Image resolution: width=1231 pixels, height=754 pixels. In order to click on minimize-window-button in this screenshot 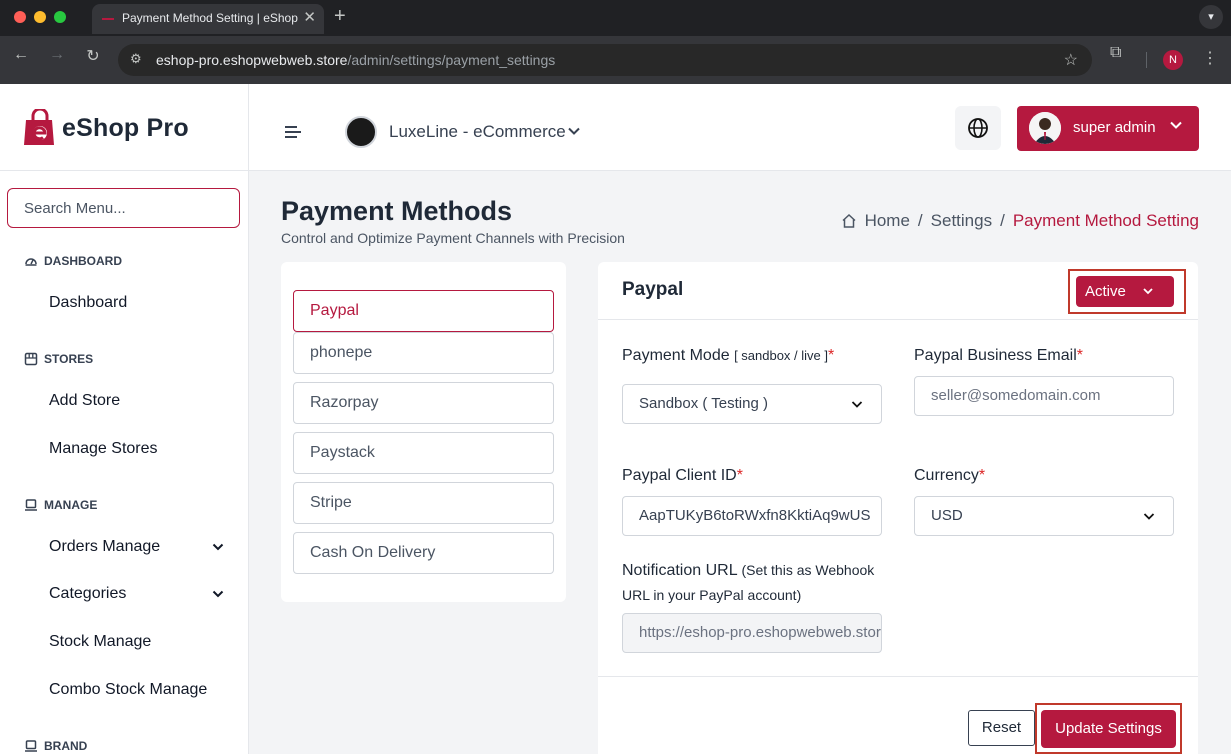, I will do `click(40, 17)`.